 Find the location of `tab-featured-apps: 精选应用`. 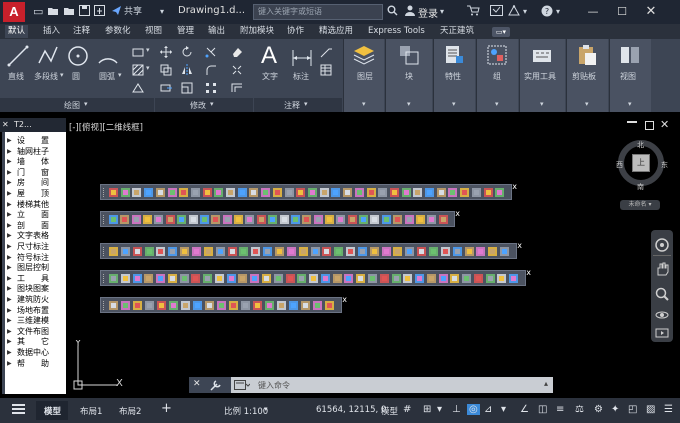

tab-featured-apps: 精选应用 is located at coordinates (336, 31).